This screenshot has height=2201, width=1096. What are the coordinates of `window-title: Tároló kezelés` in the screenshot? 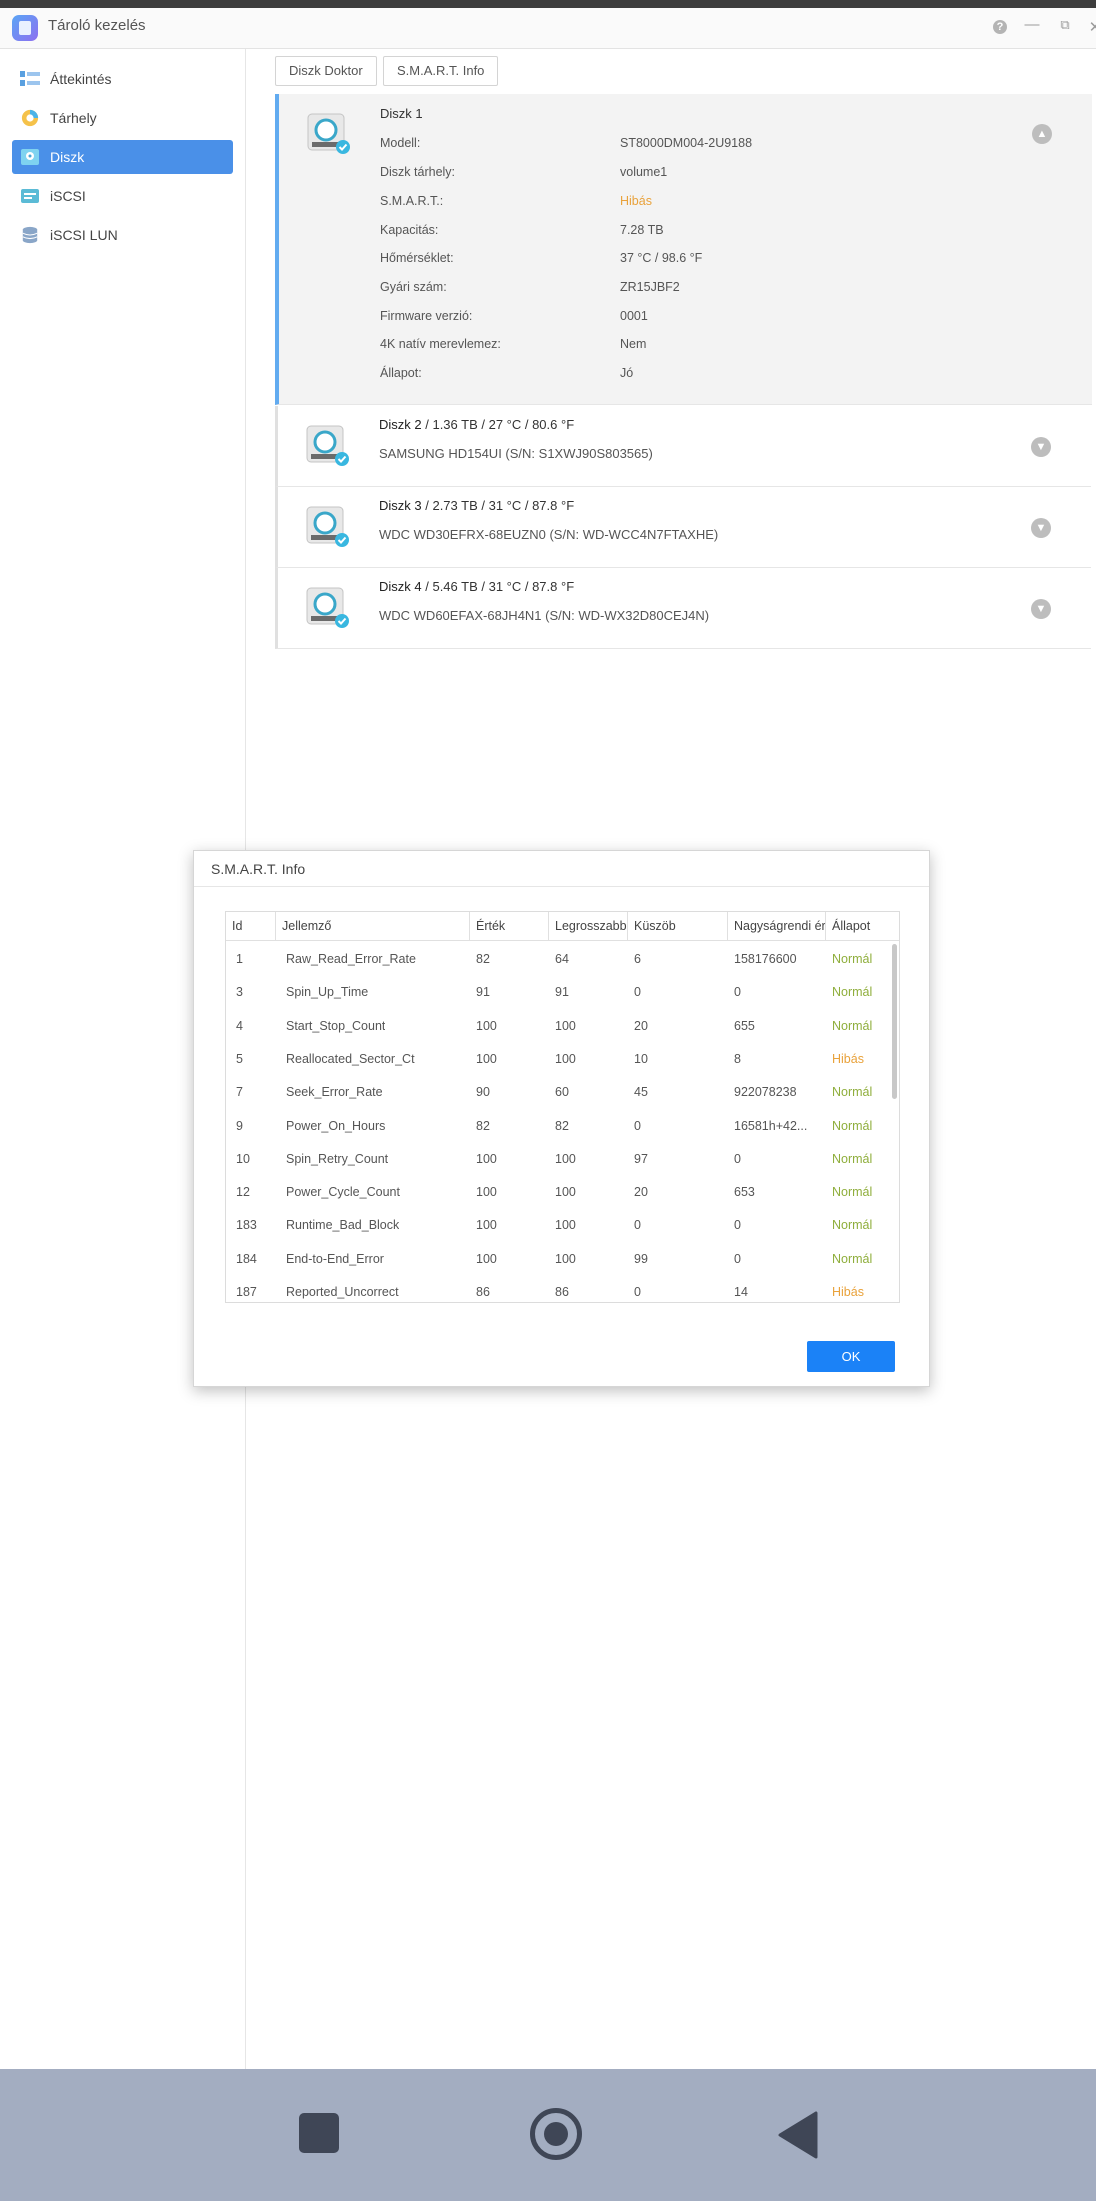 It's located at (97, 25).